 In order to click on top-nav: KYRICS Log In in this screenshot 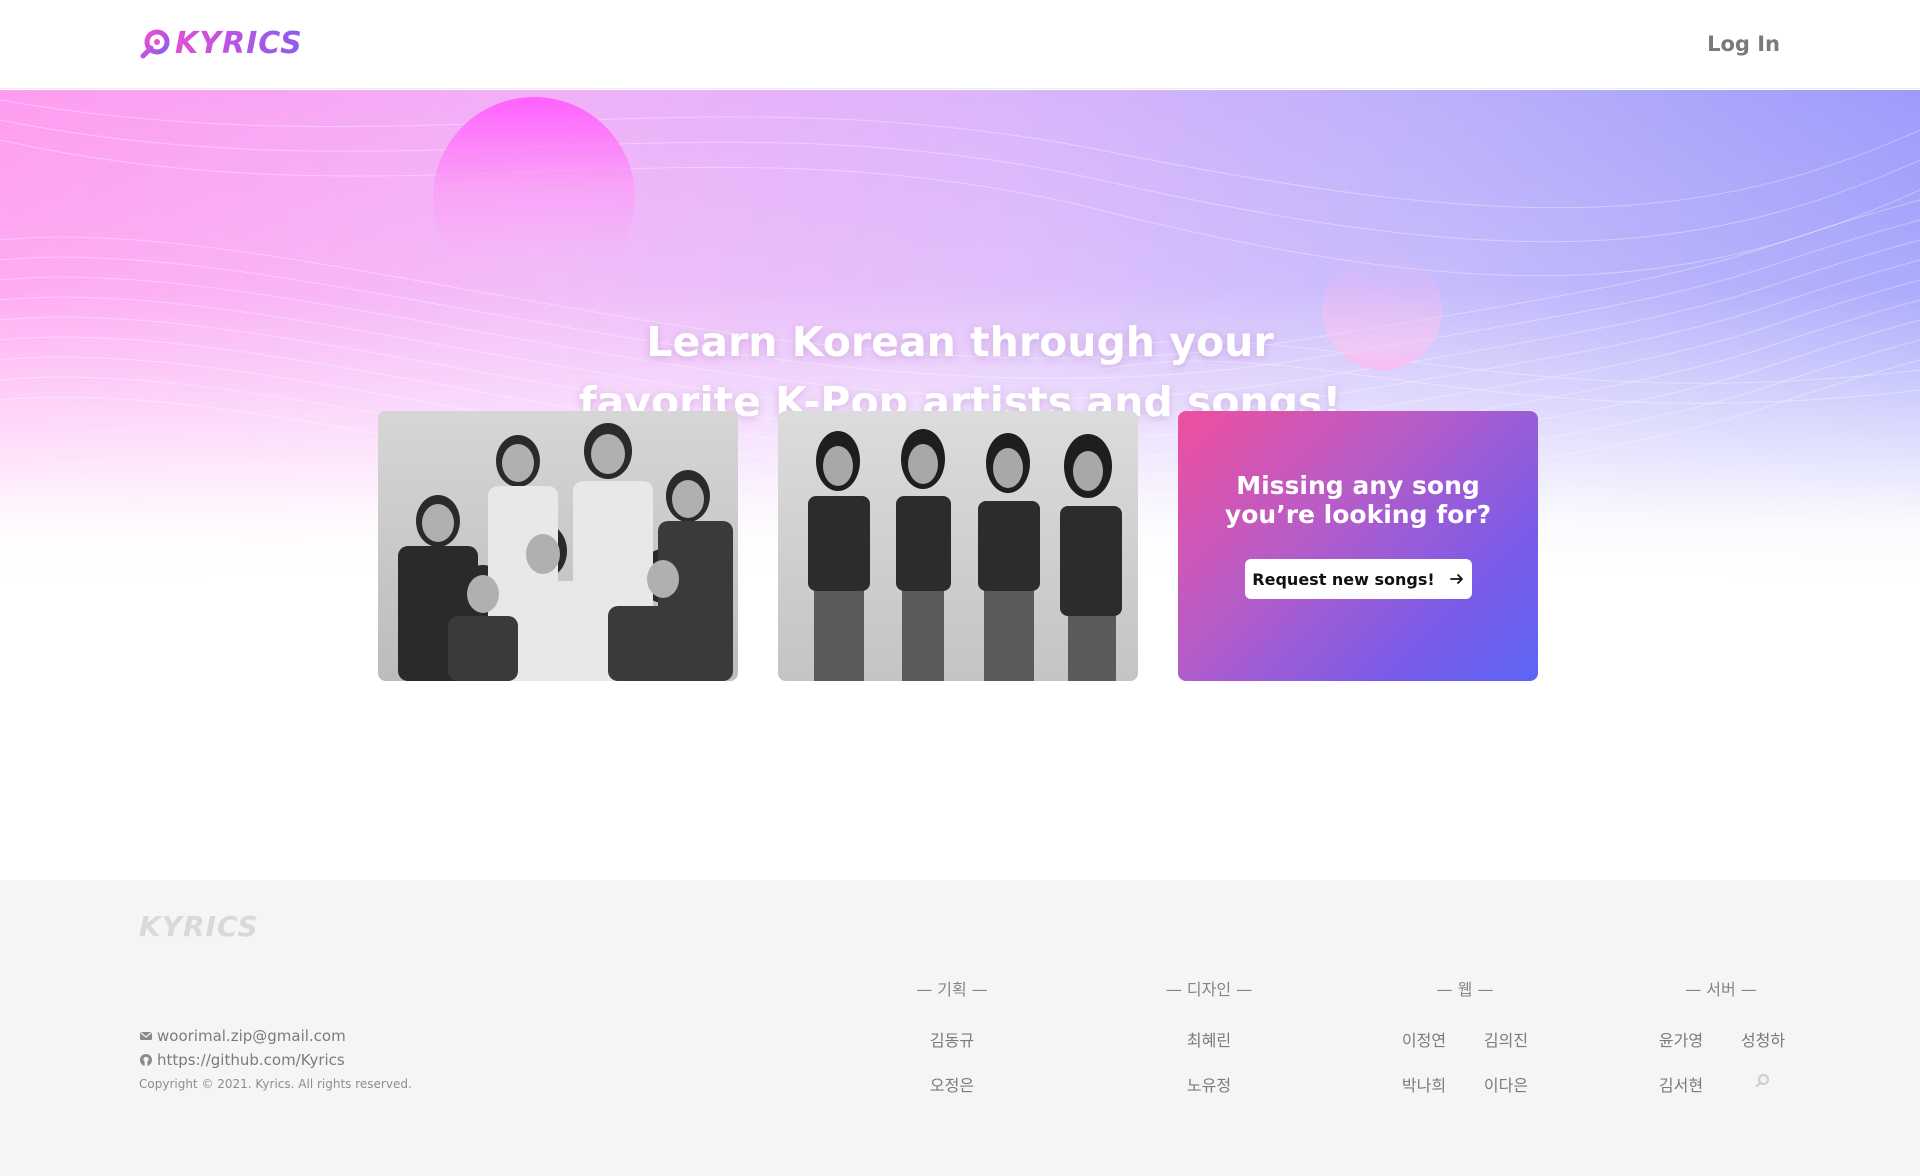, I will do `click(960, 44)`.